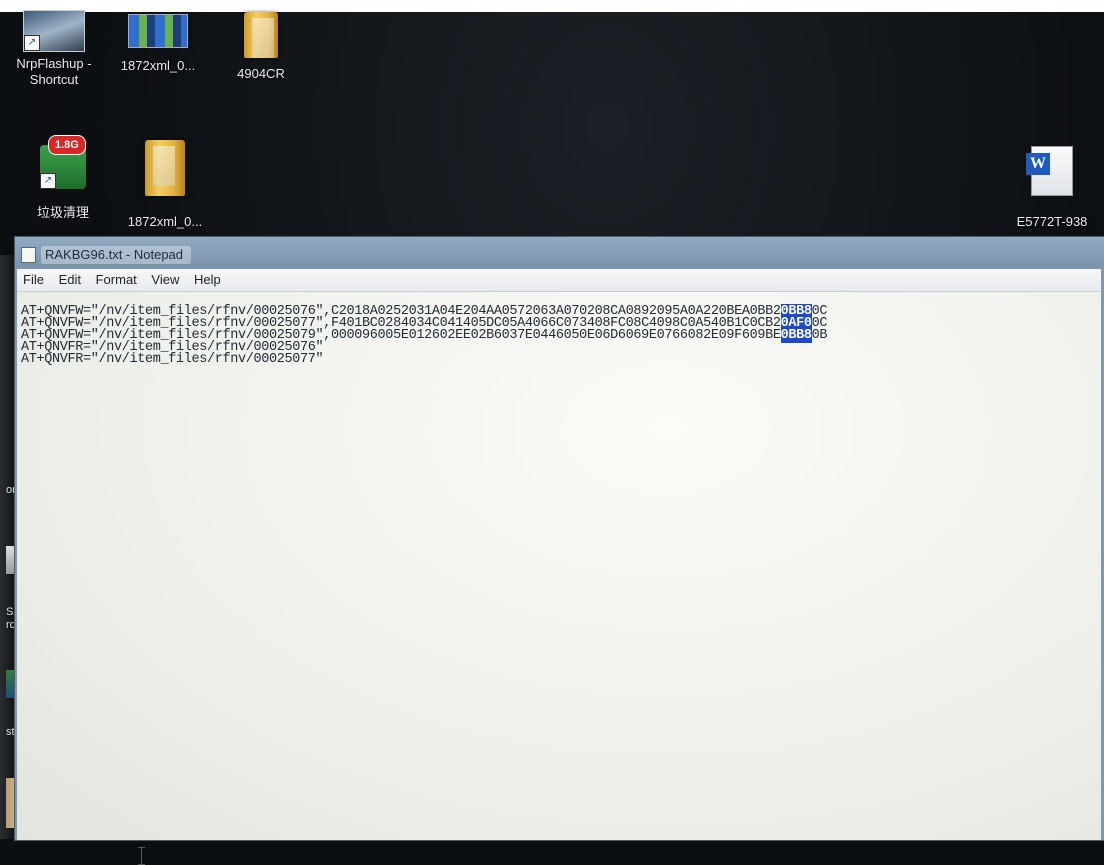  Describe the element at coordinates (54, 63) in the screenshot. I see `desktop-icon-label: NrpFlashup -` at that location.